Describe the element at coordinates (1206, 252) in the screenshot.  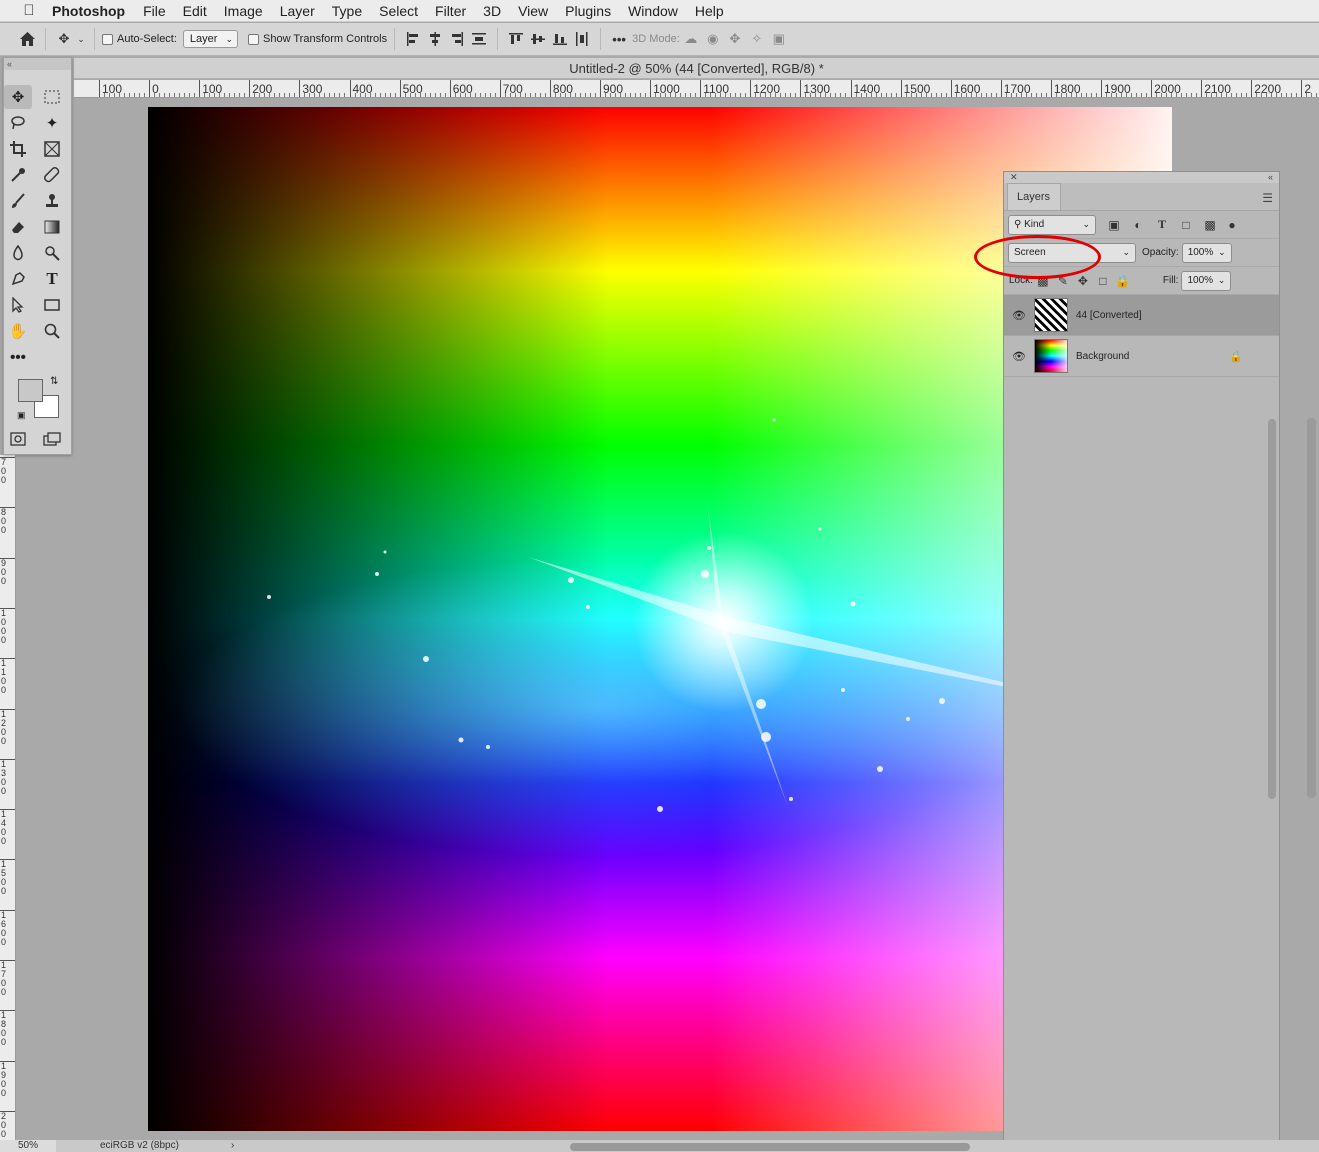
I see `opacity-input: 100% ⌄` at that location.